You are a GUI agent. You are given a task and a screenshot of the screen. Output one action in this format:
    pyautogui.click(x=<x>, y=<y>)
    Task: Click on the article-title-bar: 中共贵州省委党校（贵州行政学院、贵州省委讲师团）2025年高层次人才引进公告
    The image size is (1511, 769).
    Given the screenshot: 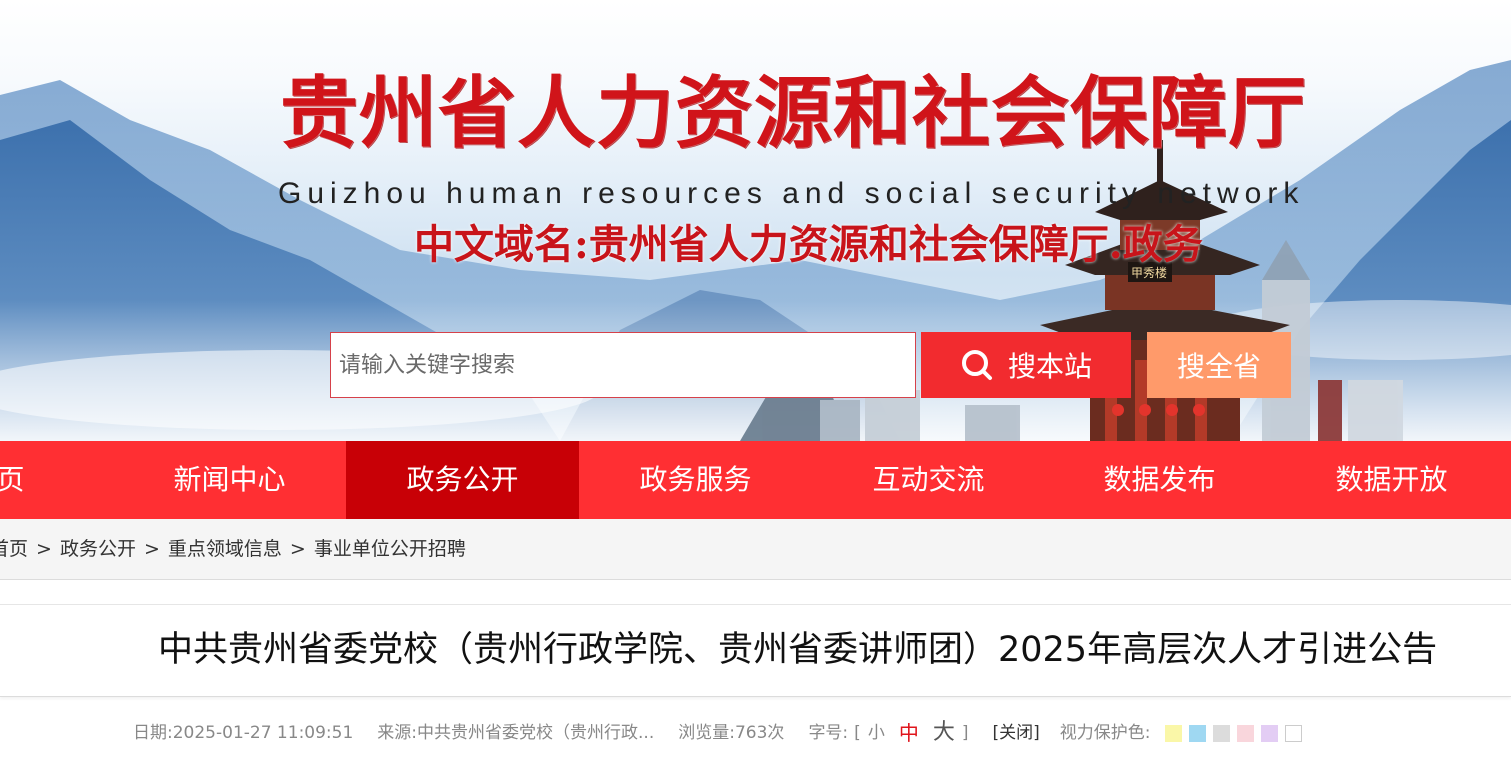 What is the action you would take?
    pyautogui.click(x=755, y=650)
    